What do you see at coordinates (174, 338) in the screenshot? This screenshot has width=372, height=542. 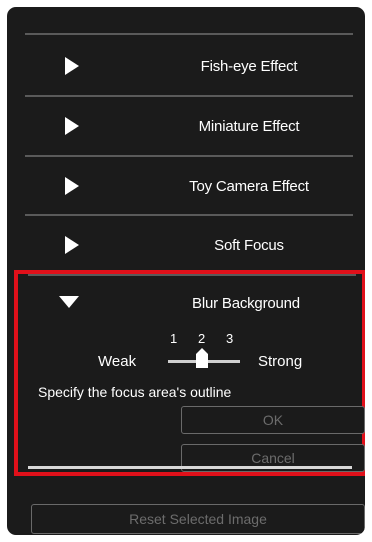 I see `slider-tick-label: 1` at bounding box center [174, 338].